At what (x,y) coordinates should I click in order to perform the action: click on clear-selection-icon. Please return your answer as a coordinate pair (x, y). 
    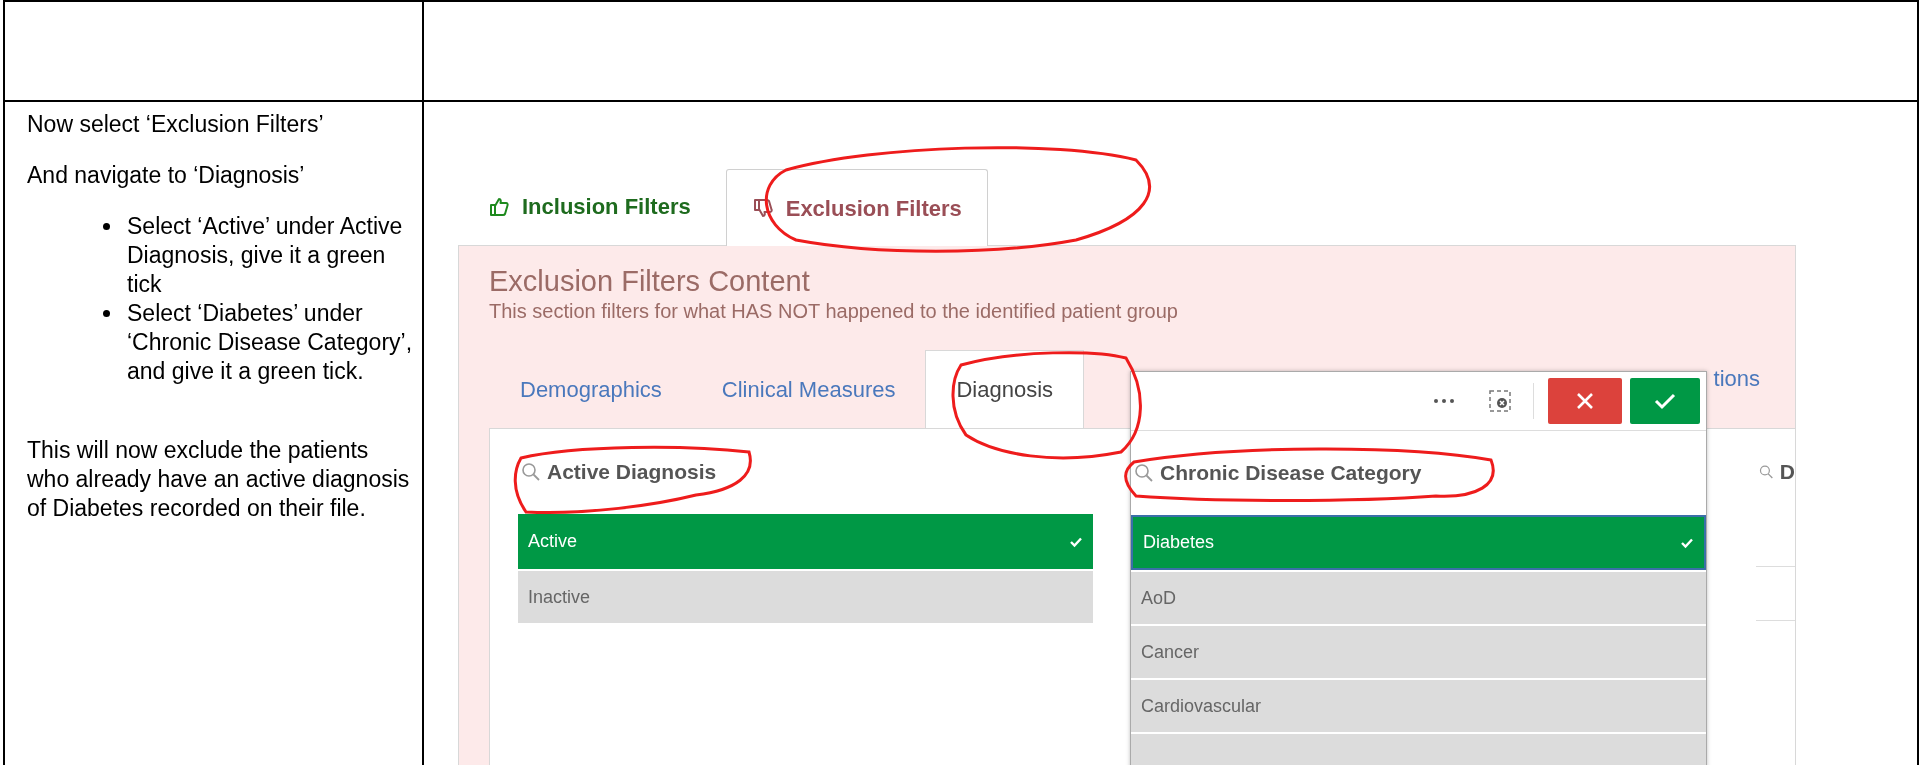
    Looking at the image, I should click on (1500, 401).